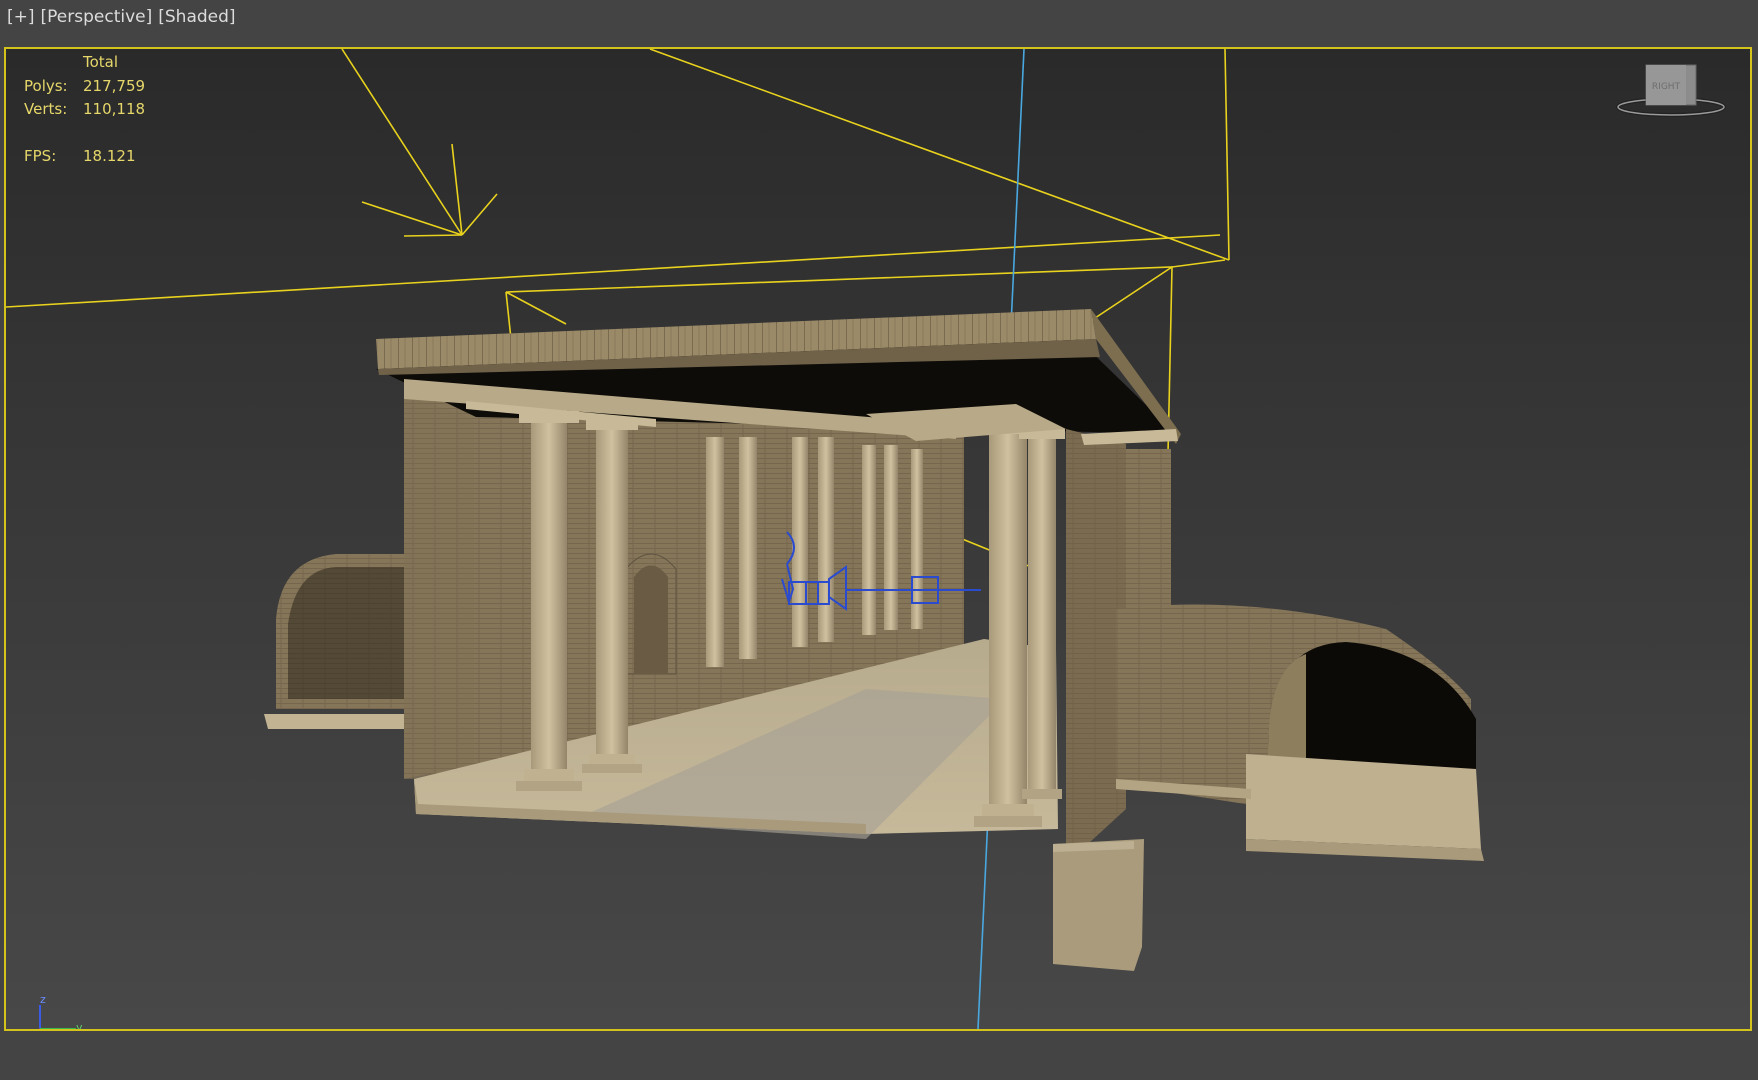 The width and height of the screenshot is (1758, 1080). I want to click on viewport-point-of-view-menu: [Perspective], so click(97, 17).